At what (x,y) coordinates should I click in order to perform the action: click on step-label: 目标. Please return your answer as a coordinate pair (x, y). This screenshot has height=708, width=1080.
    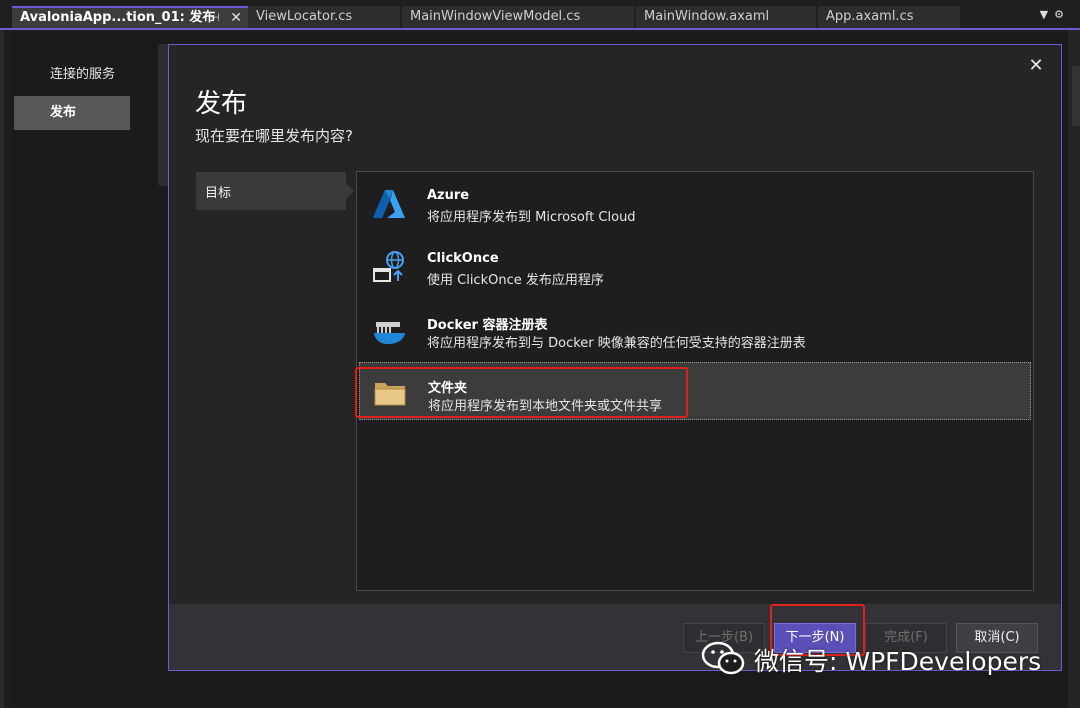
    Looking at the image, I should click on (218, 193).